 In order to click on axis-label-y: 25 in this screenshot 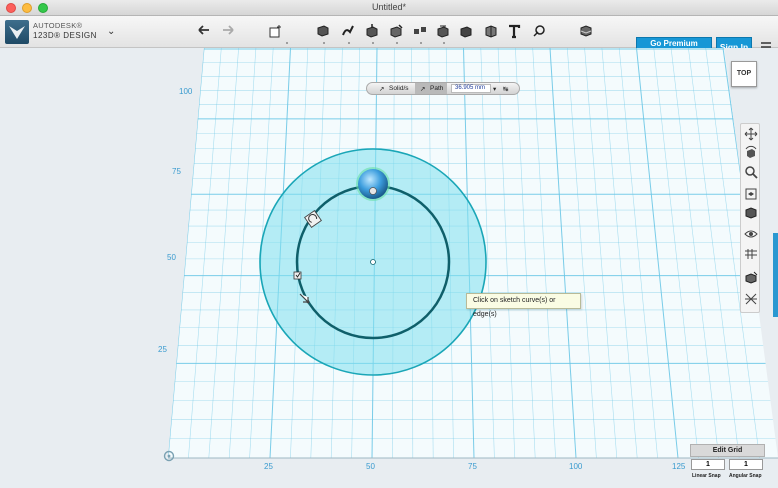, I will do `click(162, 349)`.